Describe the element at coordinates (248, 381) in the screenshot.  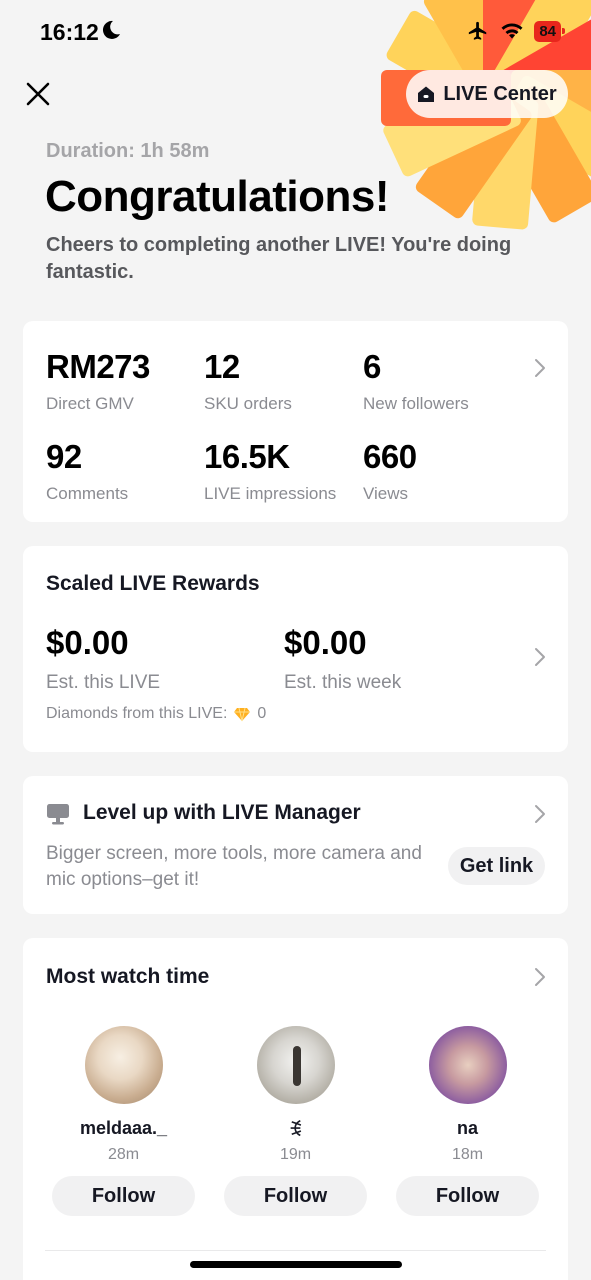
I see `stat-sku-orders: 12 SKU orders` at that location.